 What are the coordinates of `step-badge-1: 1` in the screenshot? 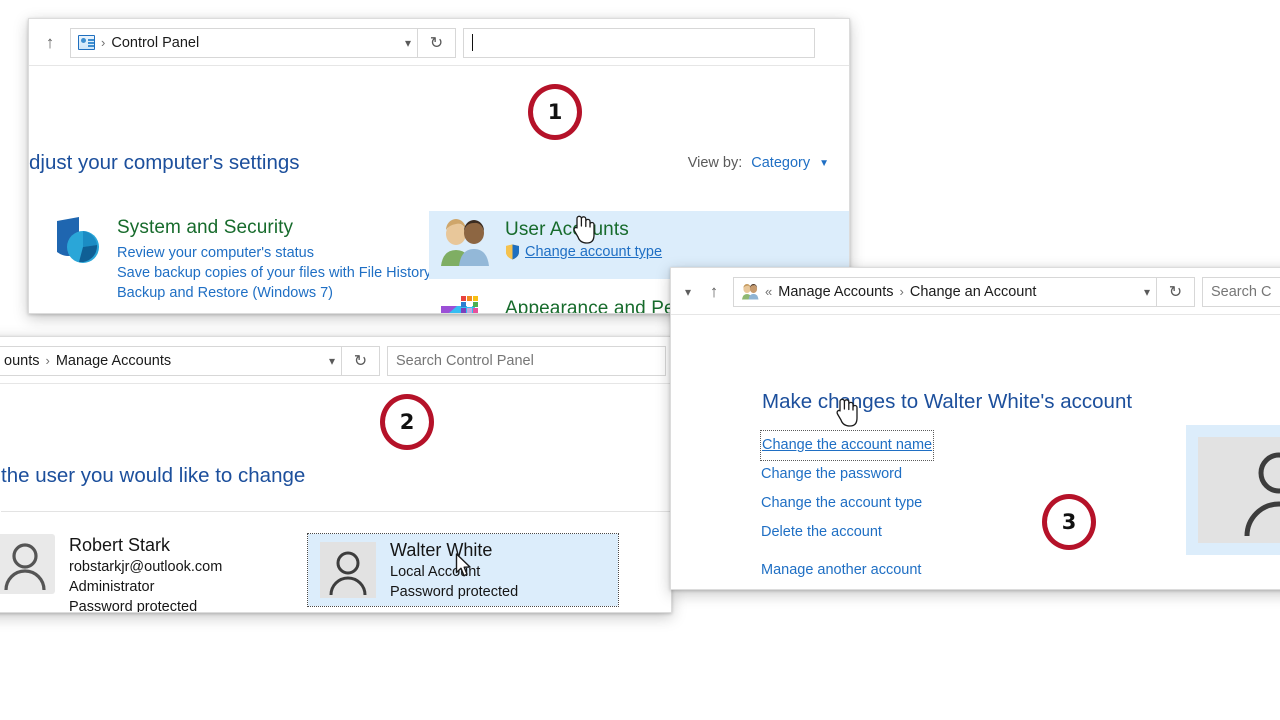 It's located at (555, 112).